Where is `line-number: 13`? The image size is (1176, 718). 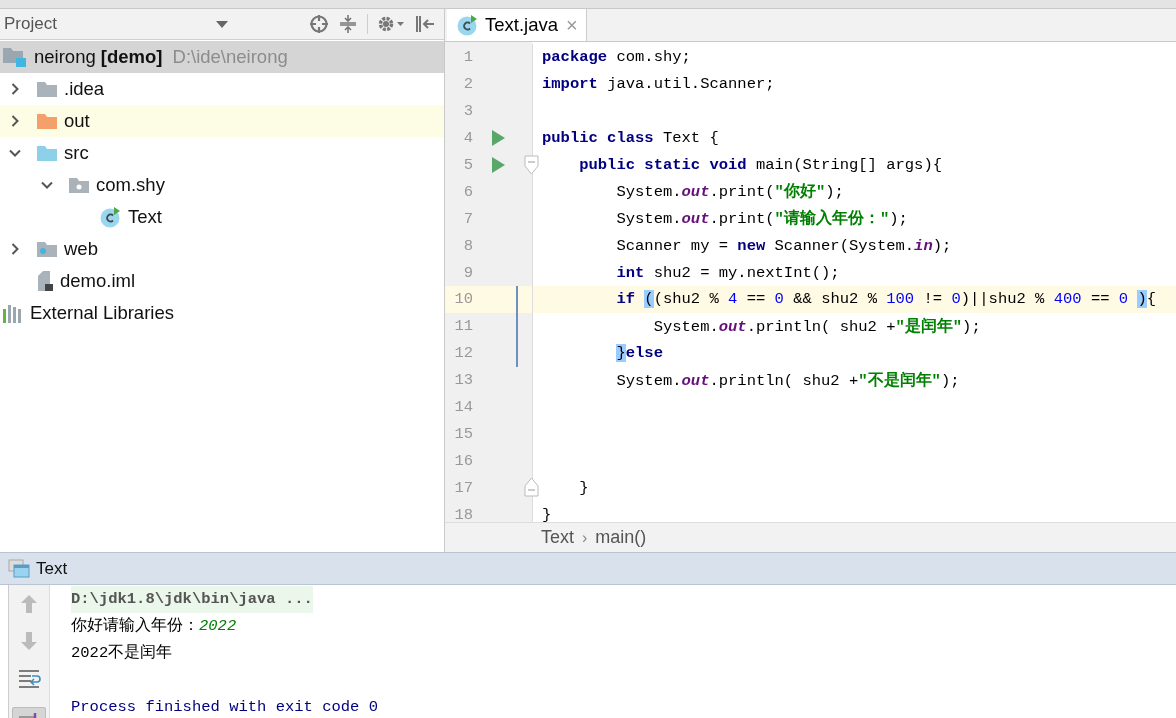 line-number: 13 is located at coordinates (463, 380).